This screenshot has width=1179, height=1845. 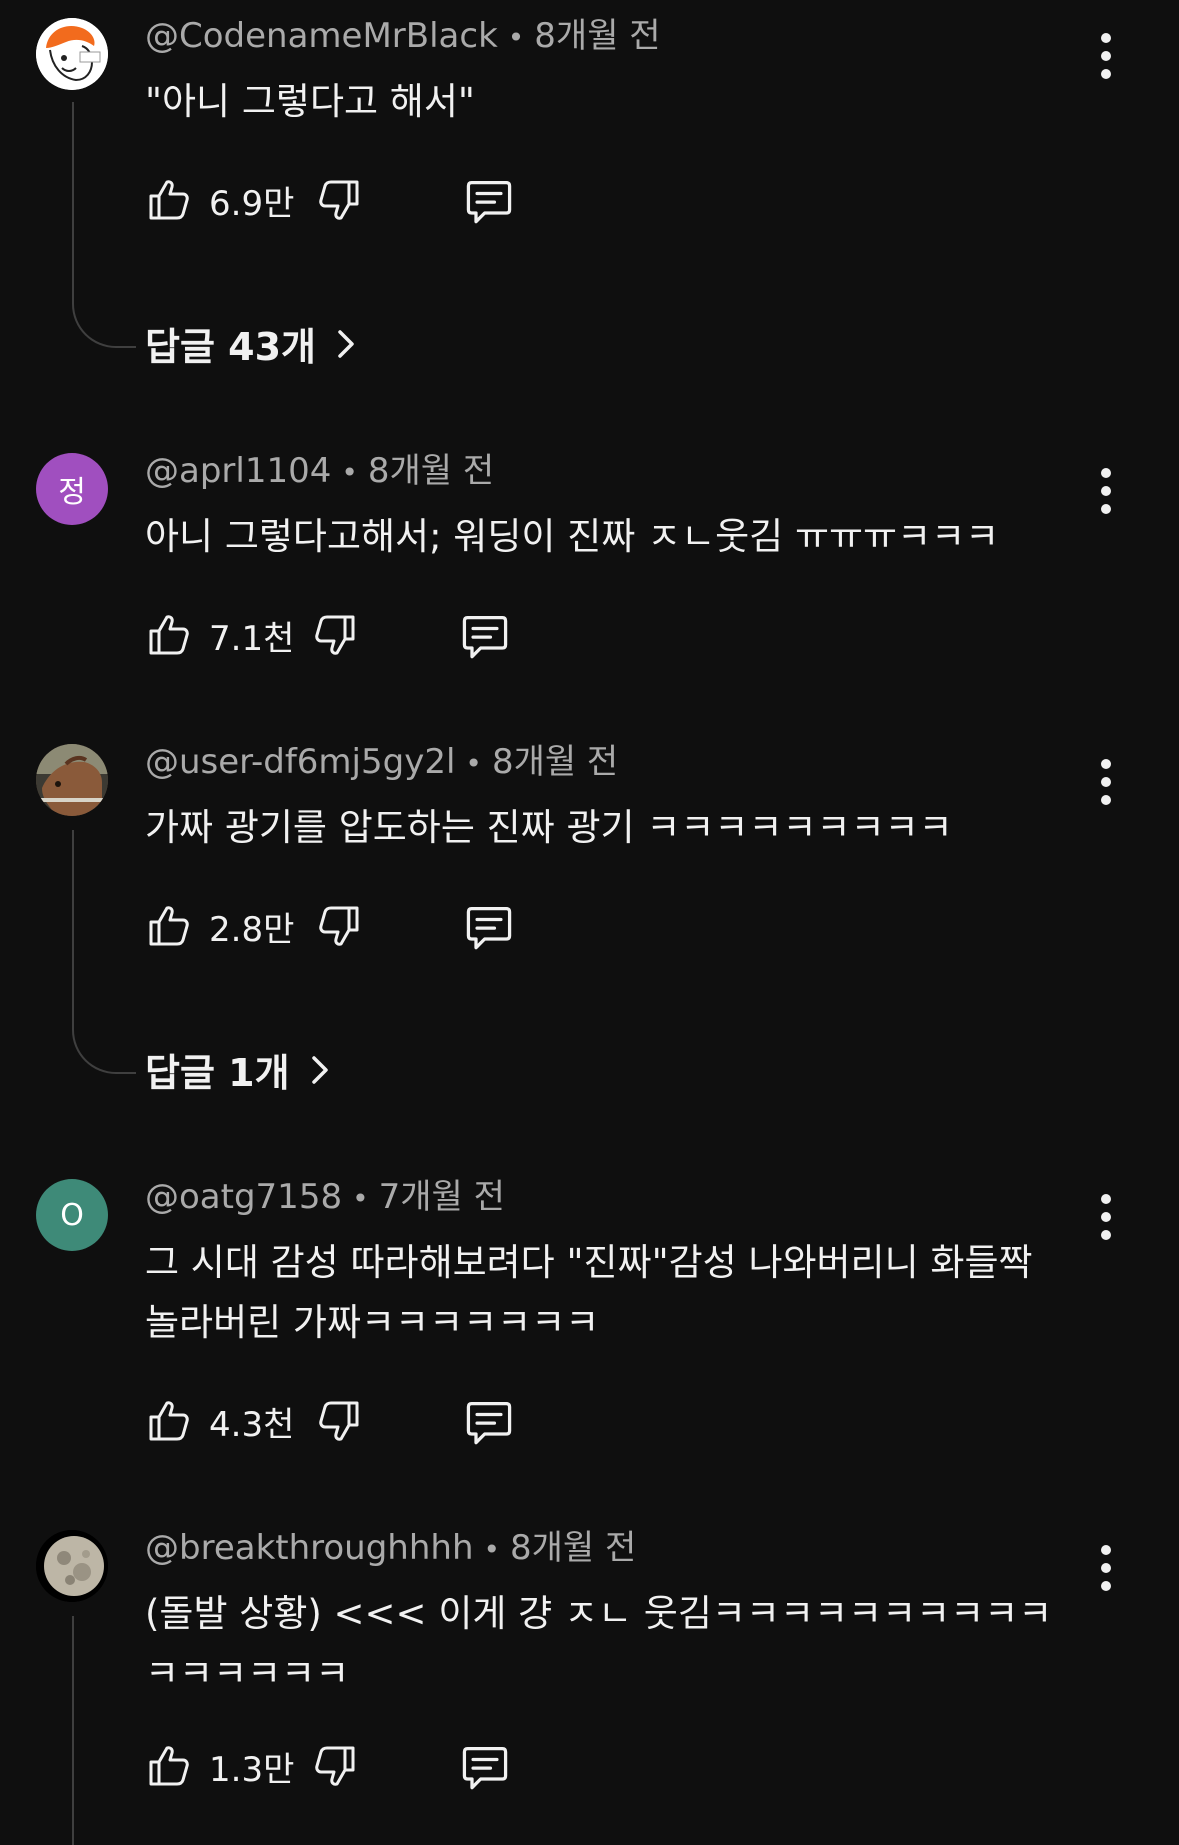 What do you see at coordinates (549, 827) in the screenshot?
I see `comment-text: 가짜 광기를 압도하는 진짜 광기 ㅋㅋㅋㅋㅋㅋㅋㅋㅋ` at bounding box center [549, 827].